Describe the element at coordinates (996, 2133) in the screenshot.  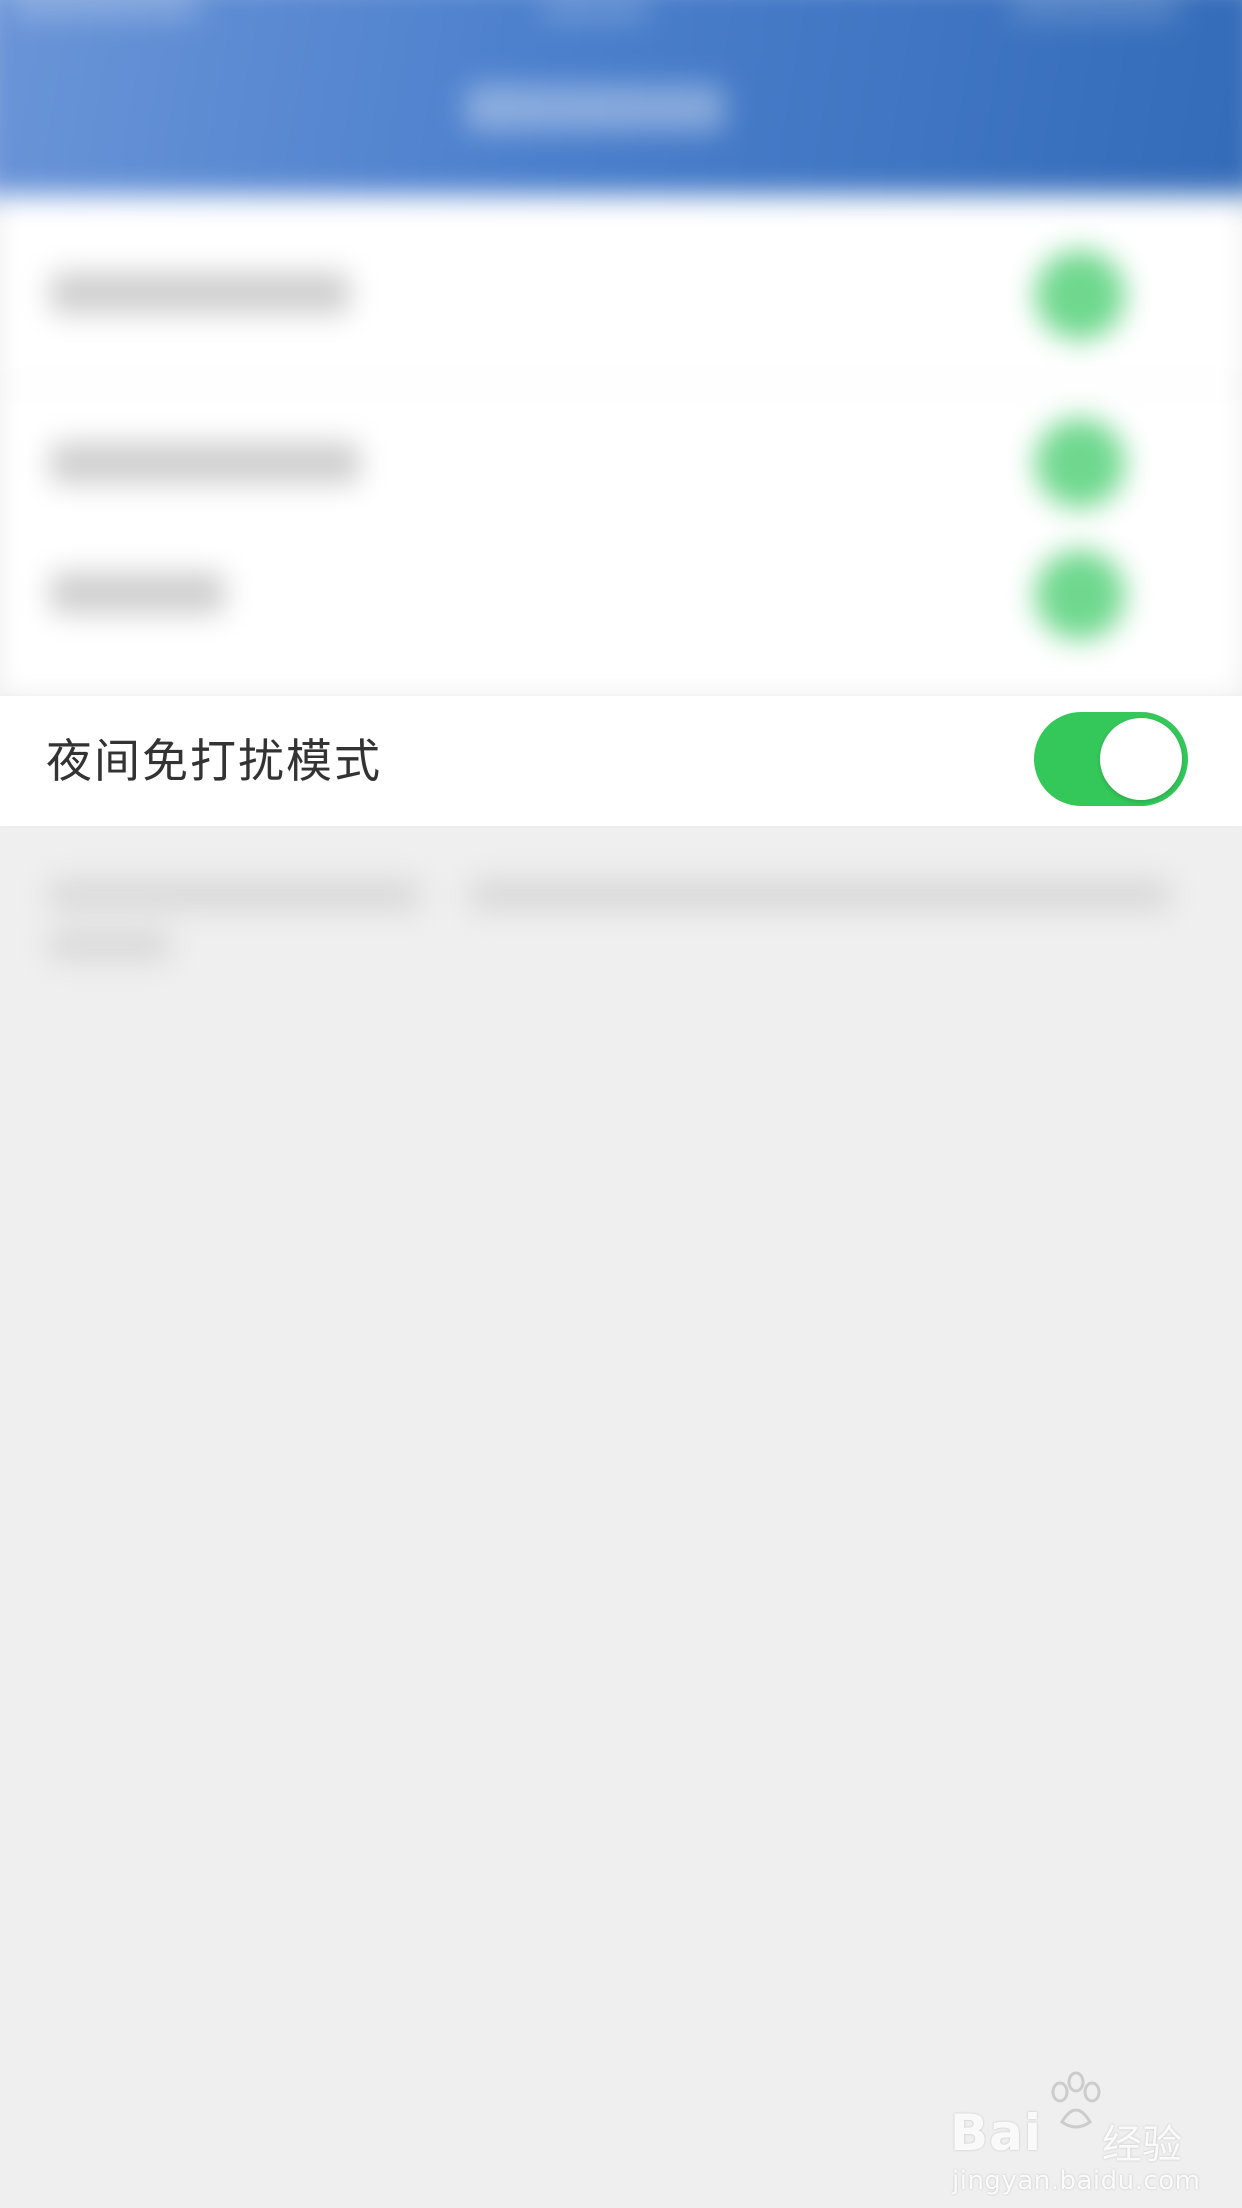
I see `watermark-brand: Bai` at that location.